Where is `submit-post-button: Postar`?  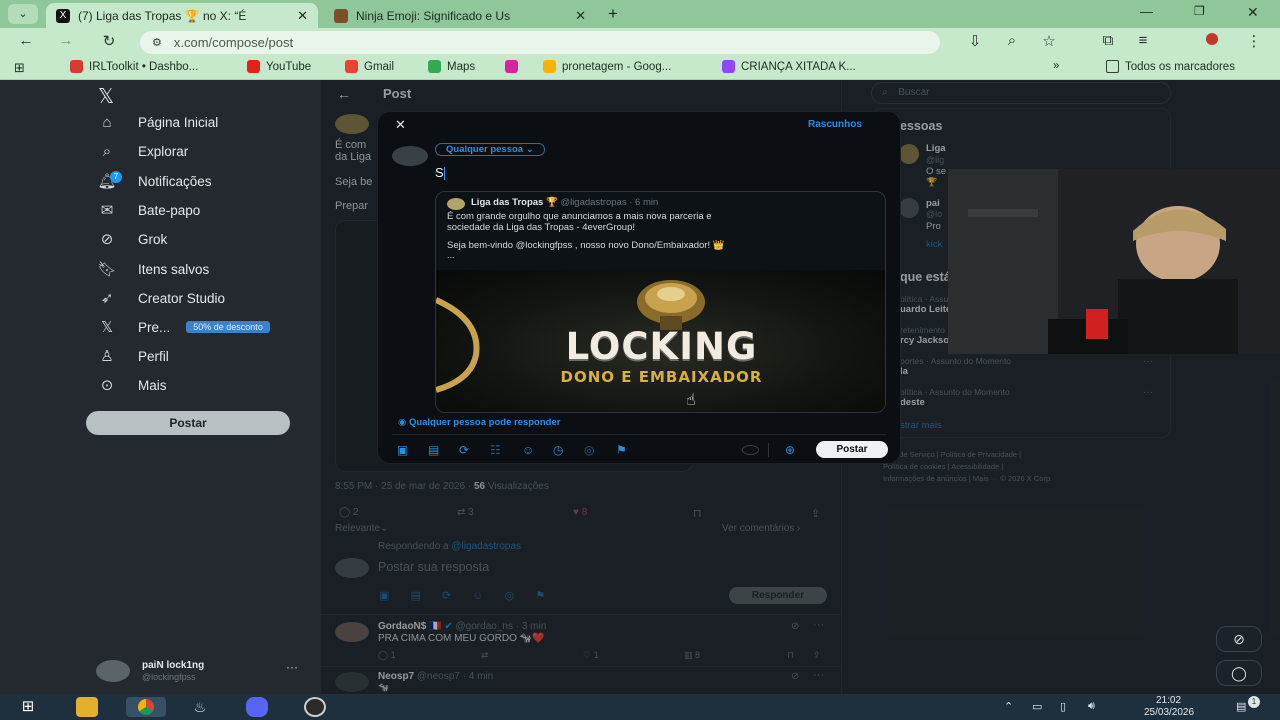
submit-post-button: Postar is located at coordinates (852, 449).